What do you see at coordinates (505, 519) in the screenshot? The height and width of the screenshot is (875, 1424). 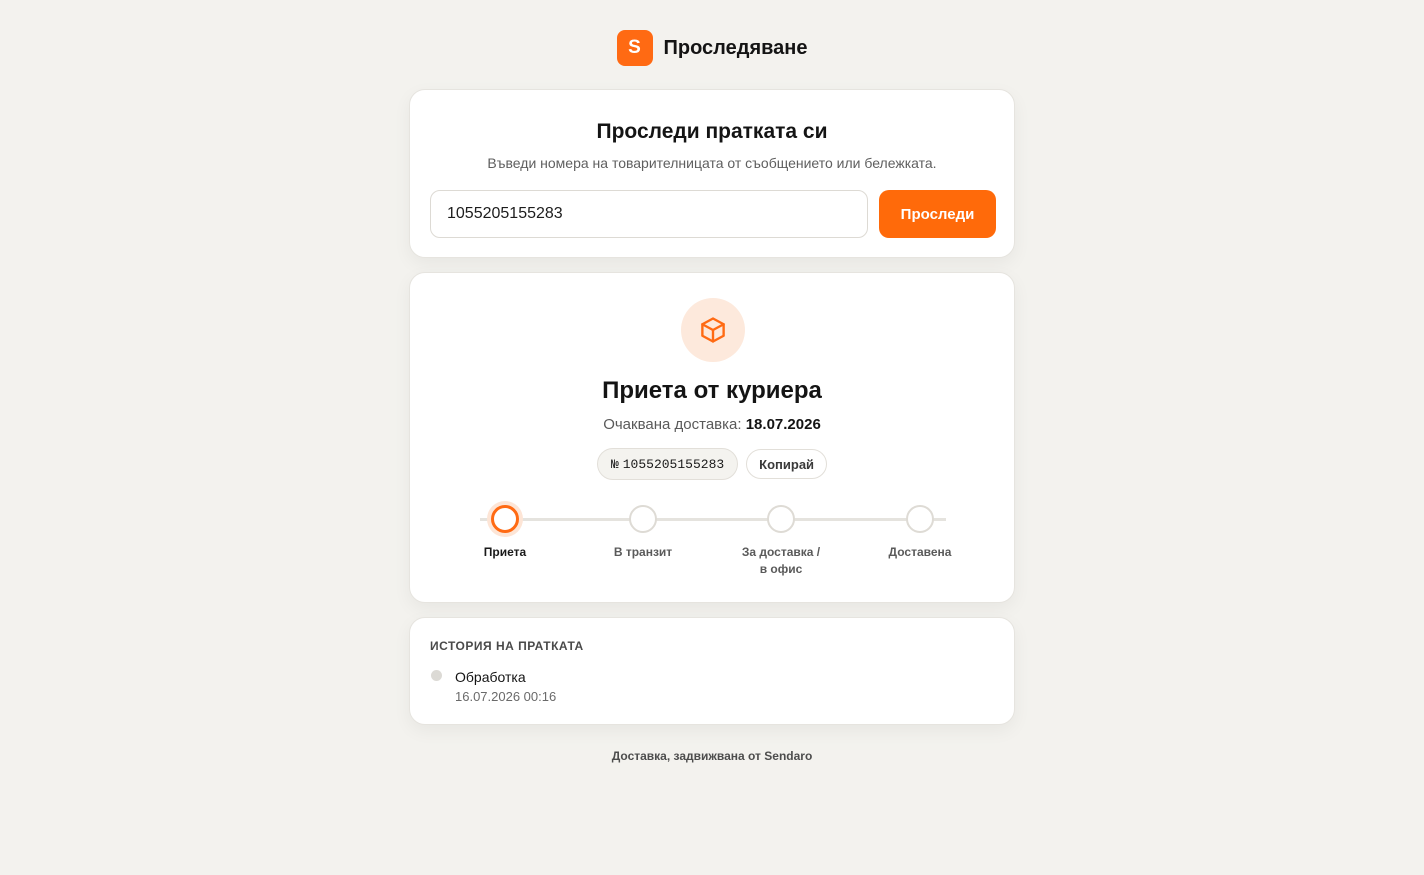 I see `step-dot-active` at bounding box center [505, 519].